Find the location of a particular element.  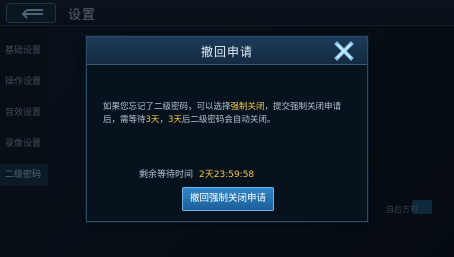

close-button is located at coordinates (344, 51).